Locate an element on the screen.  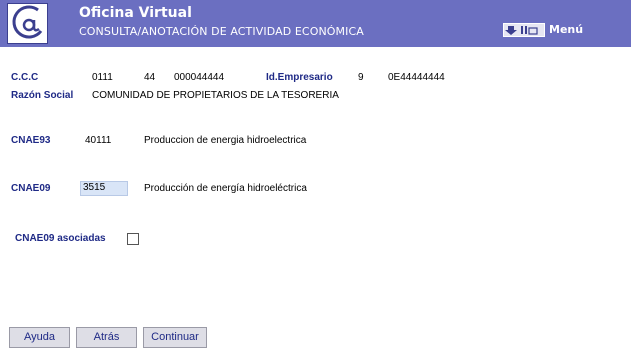
atras-button: Atrás is located at coordinates (106, 337).